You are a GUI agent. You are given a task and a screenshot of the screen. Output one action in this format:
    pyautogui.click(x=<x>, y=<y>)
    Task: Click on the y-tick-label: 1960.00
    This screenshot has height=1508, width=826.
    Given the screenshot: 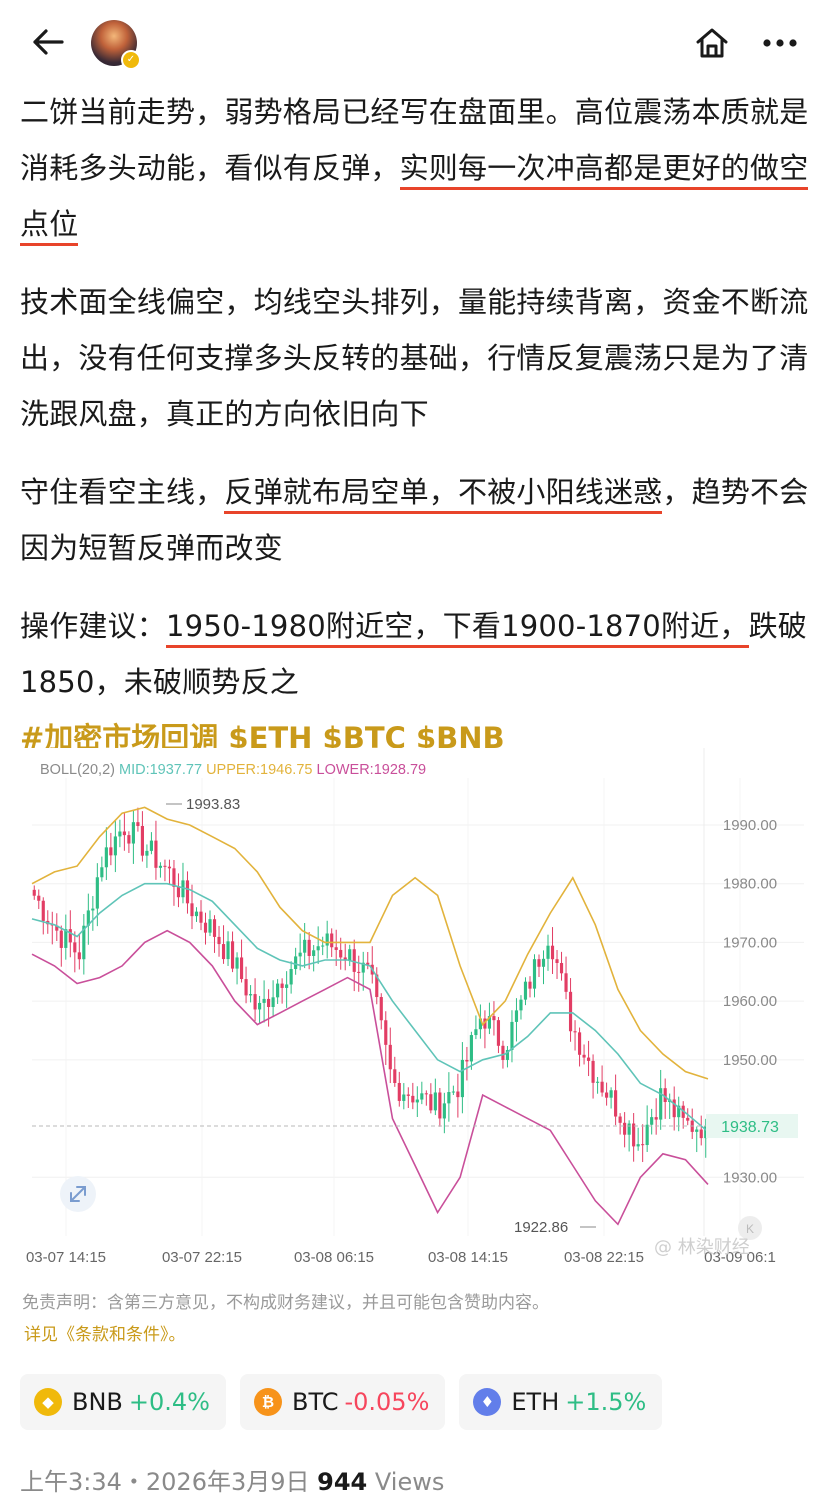 What is the action you would take?
    pyautogui.click(x=750, y=1001)
    